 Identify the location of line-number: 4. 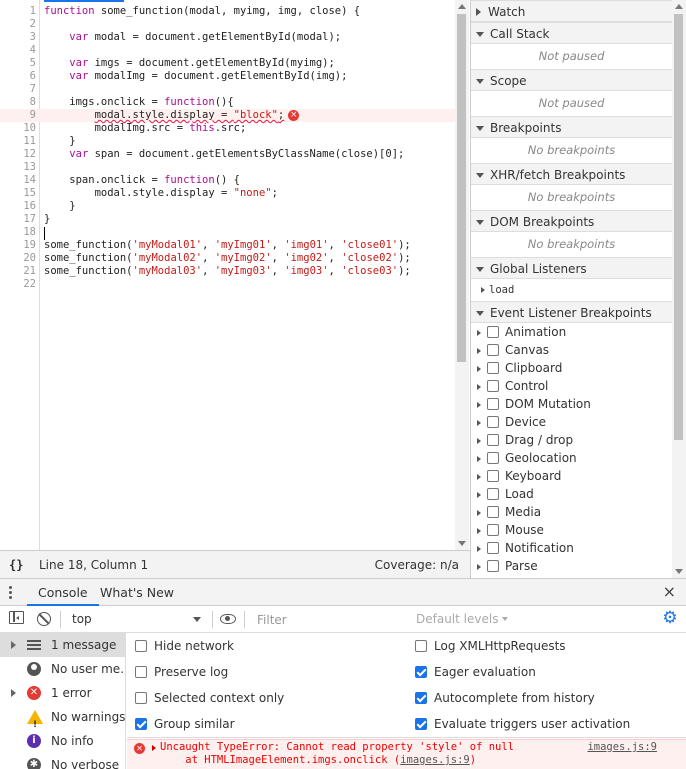
(18, 50).